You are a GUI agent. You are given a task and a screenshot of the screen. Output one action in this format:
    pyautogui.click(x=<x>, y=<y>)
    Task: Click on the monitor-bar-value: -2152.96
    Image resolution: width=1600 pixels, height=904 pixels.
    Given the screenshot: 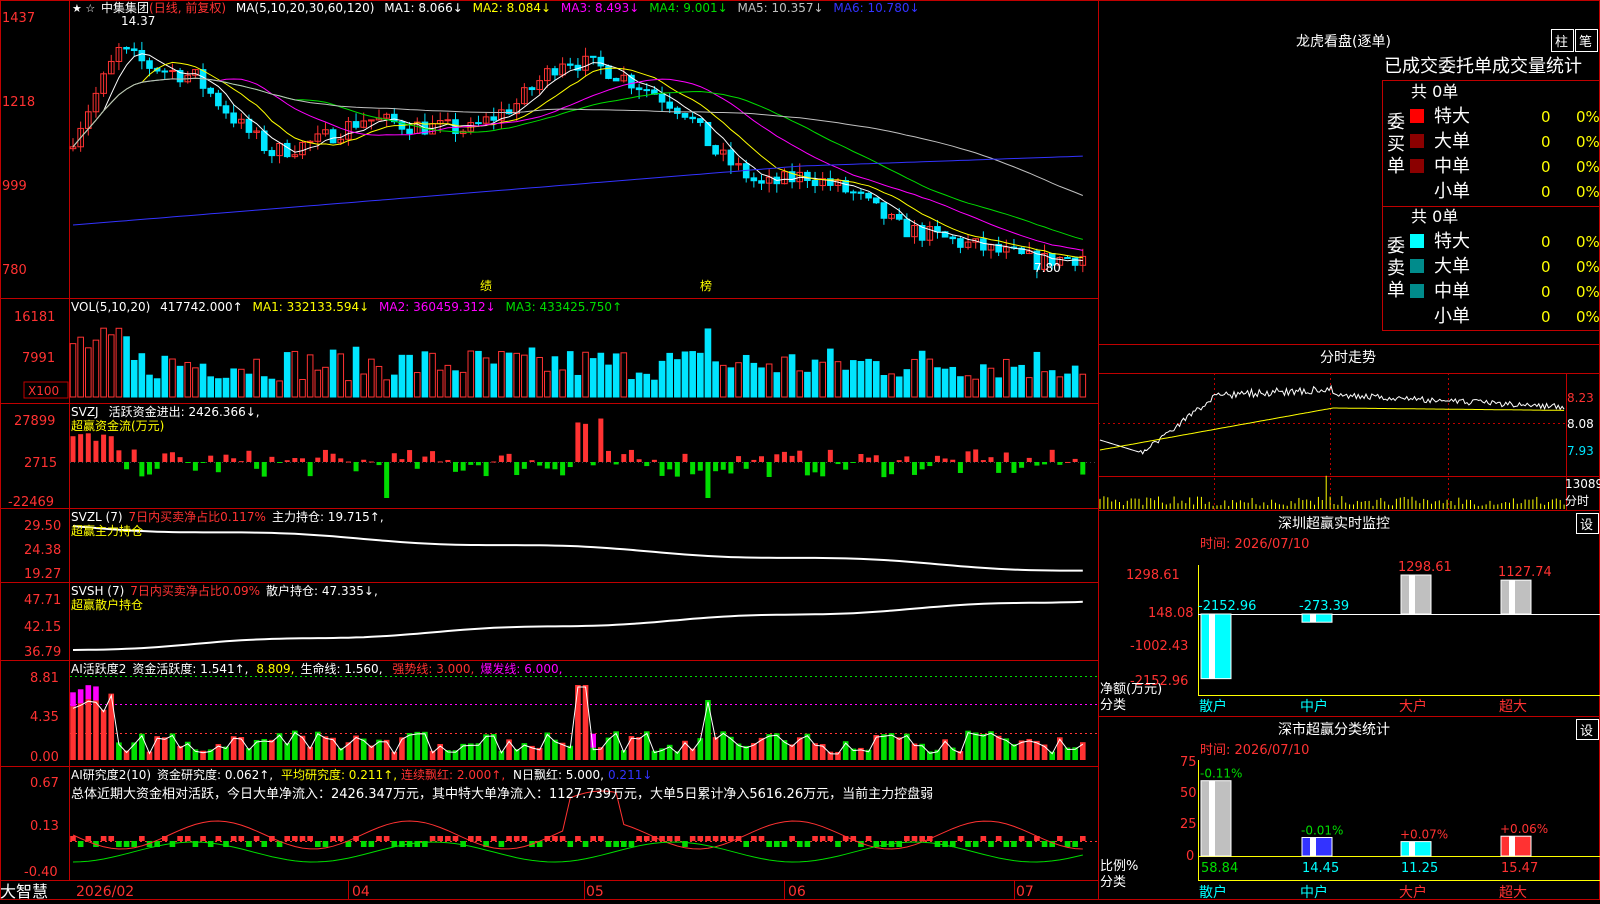 What is the action you would take?
    pyautogui.click(x=1227, y=606)
    